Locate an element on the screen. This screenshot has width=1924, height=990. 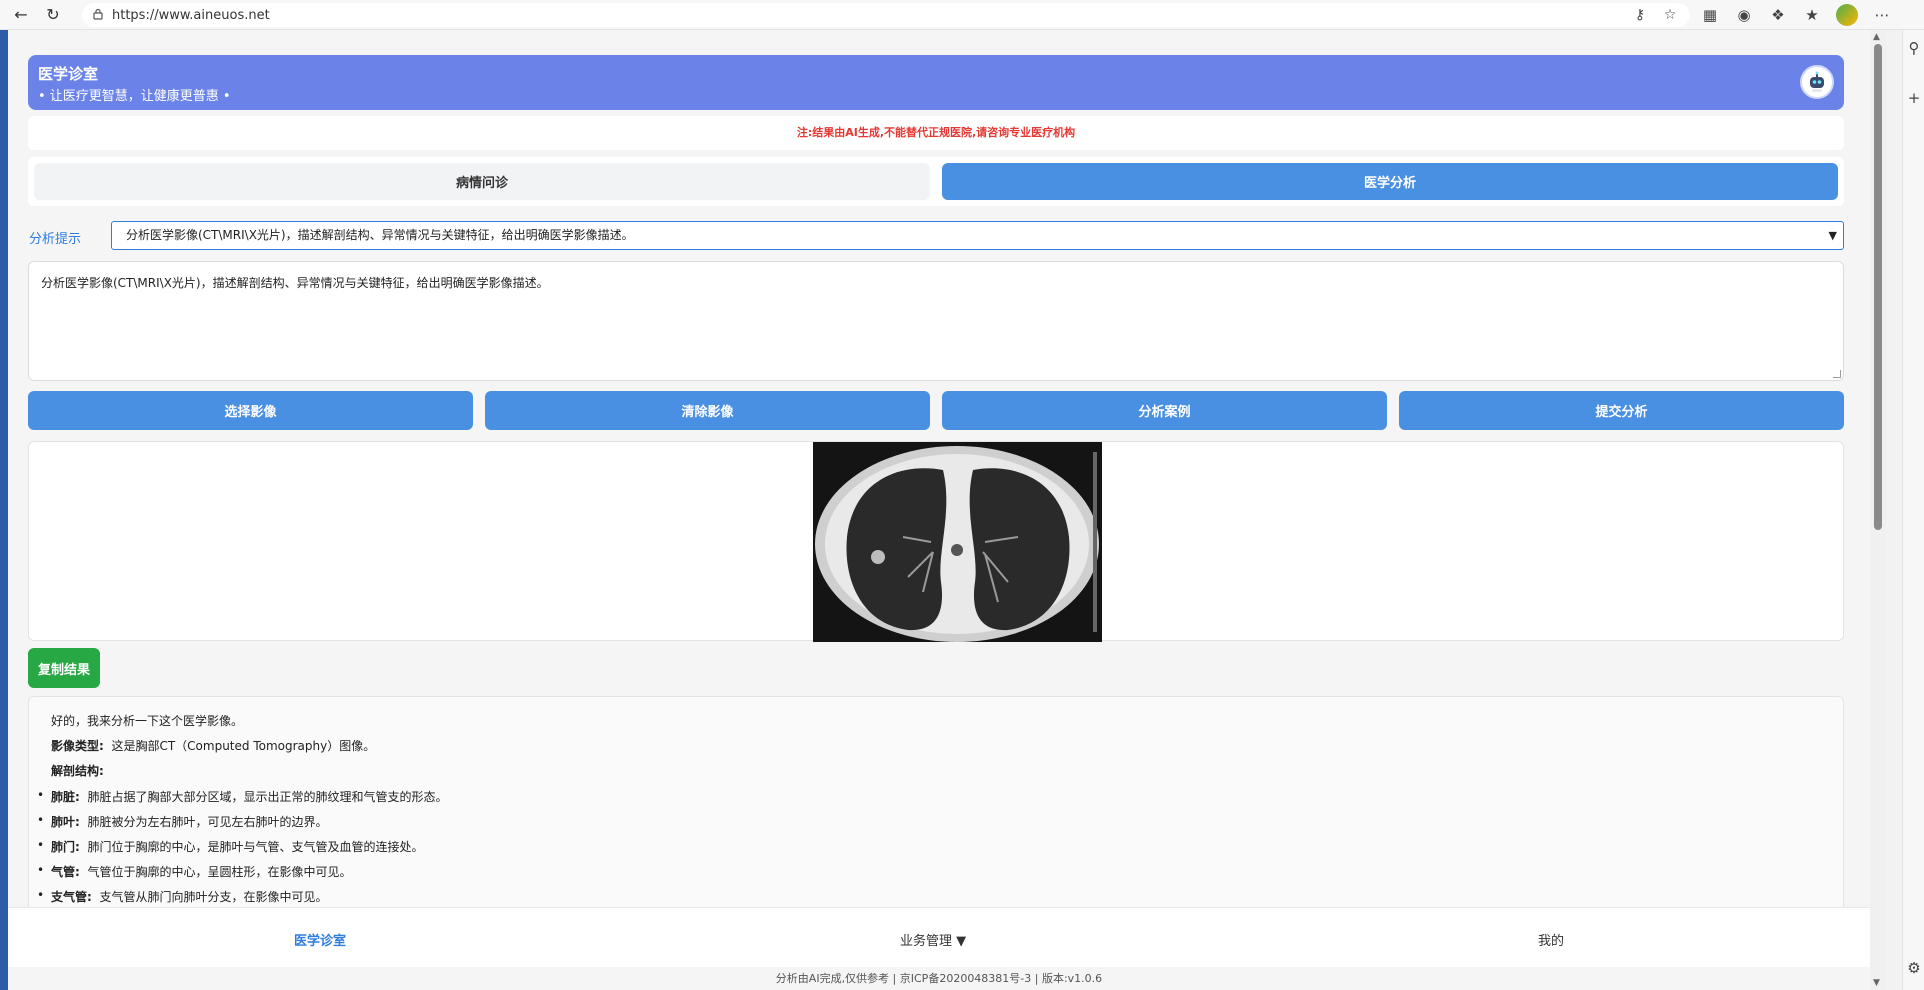
tab-bar: 病情问诊 医学分析 is located at coordinates (936, 181).